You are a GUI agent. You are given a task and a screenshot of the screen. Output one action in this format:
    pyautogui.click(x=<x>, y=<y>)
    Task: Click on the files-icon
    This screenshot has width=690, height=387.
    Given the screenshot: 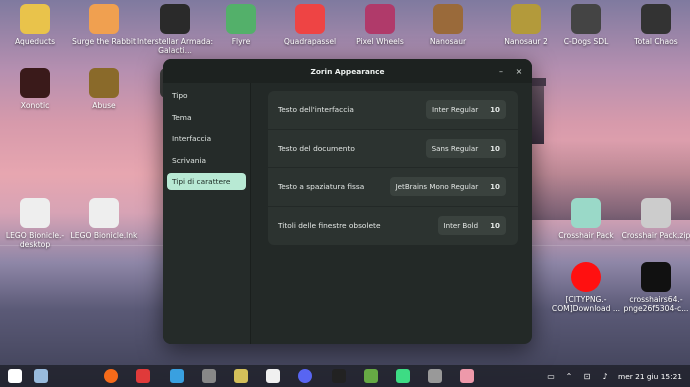 What is the action you would take?
    pyautogui.click(x=209, y=376)
    